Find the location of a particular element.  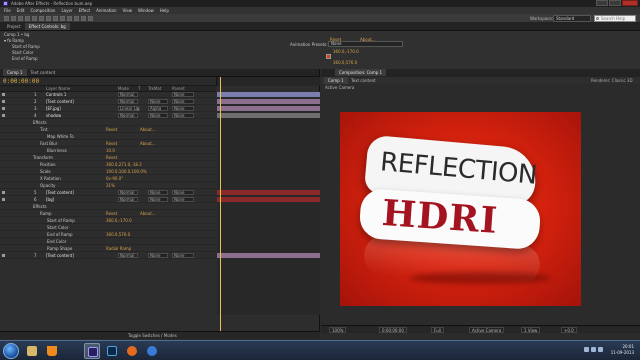

eraser-tool-icon is located at coordinates (83, 18).